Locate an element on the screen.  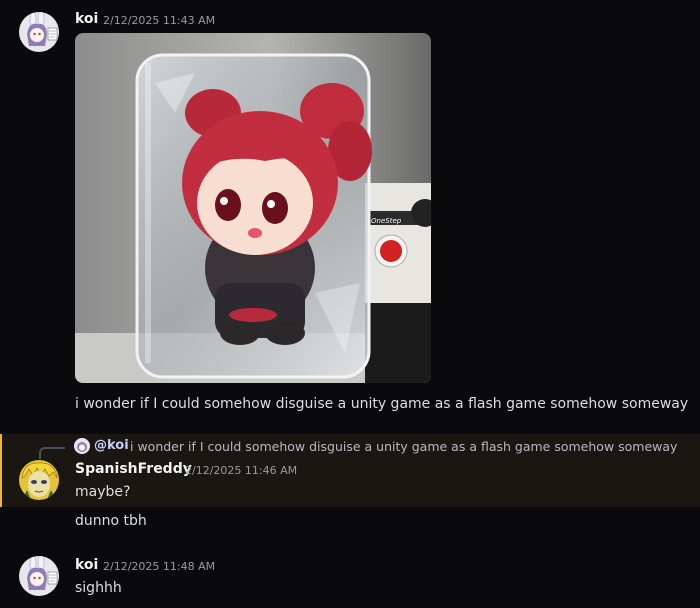
message-text: sighhh is located at coordinates (98, 588).